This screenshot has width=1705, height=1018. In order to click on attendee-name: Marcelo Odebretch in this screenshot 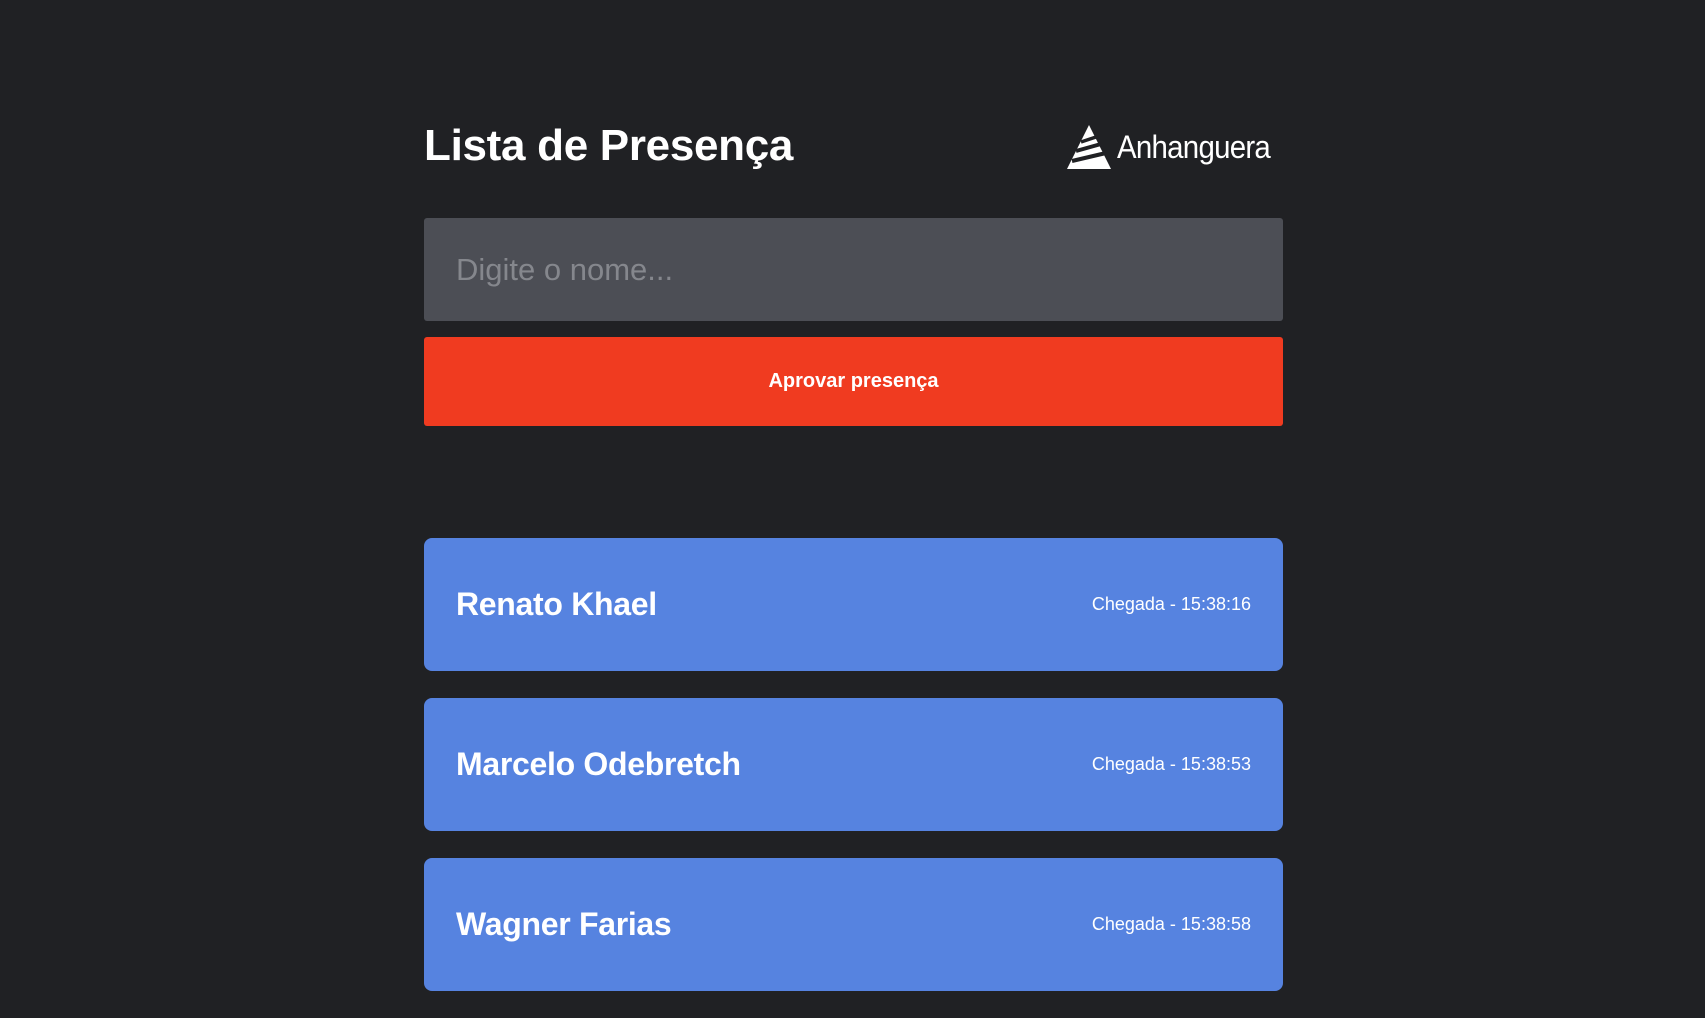, I will do `click(598, 764)`.